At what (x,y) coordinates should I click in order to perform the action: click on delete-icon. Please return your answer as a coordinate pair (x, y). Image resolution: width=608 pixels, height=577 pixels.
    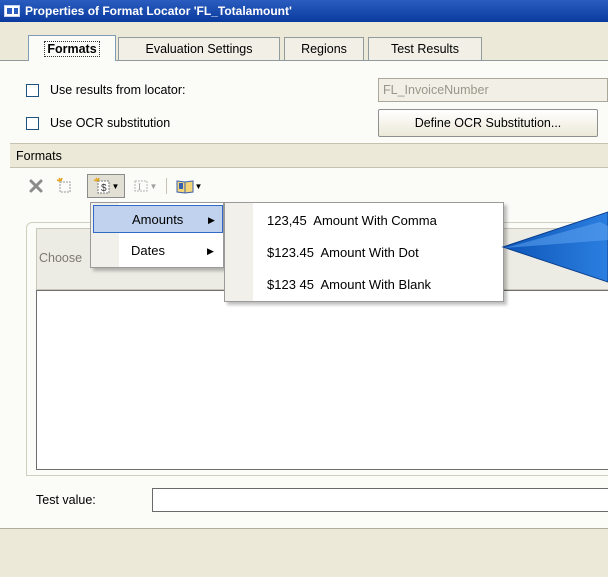
    Looking at the image, I should click on (36, 186).